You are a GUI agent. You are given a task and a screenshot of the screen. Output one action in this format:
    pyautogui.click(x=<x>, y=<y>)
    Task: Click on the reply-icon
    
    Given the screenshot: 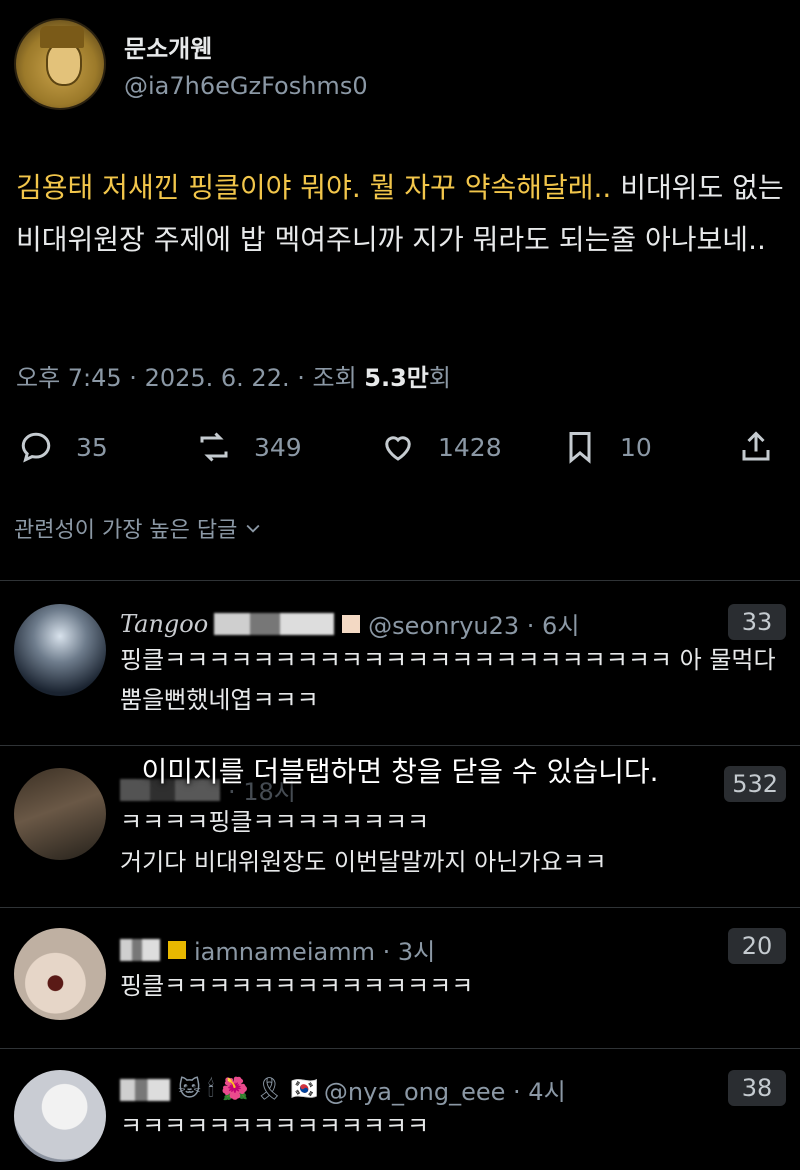 What is the action you would take?
    pyautogui.click(x=36, y=447)
    